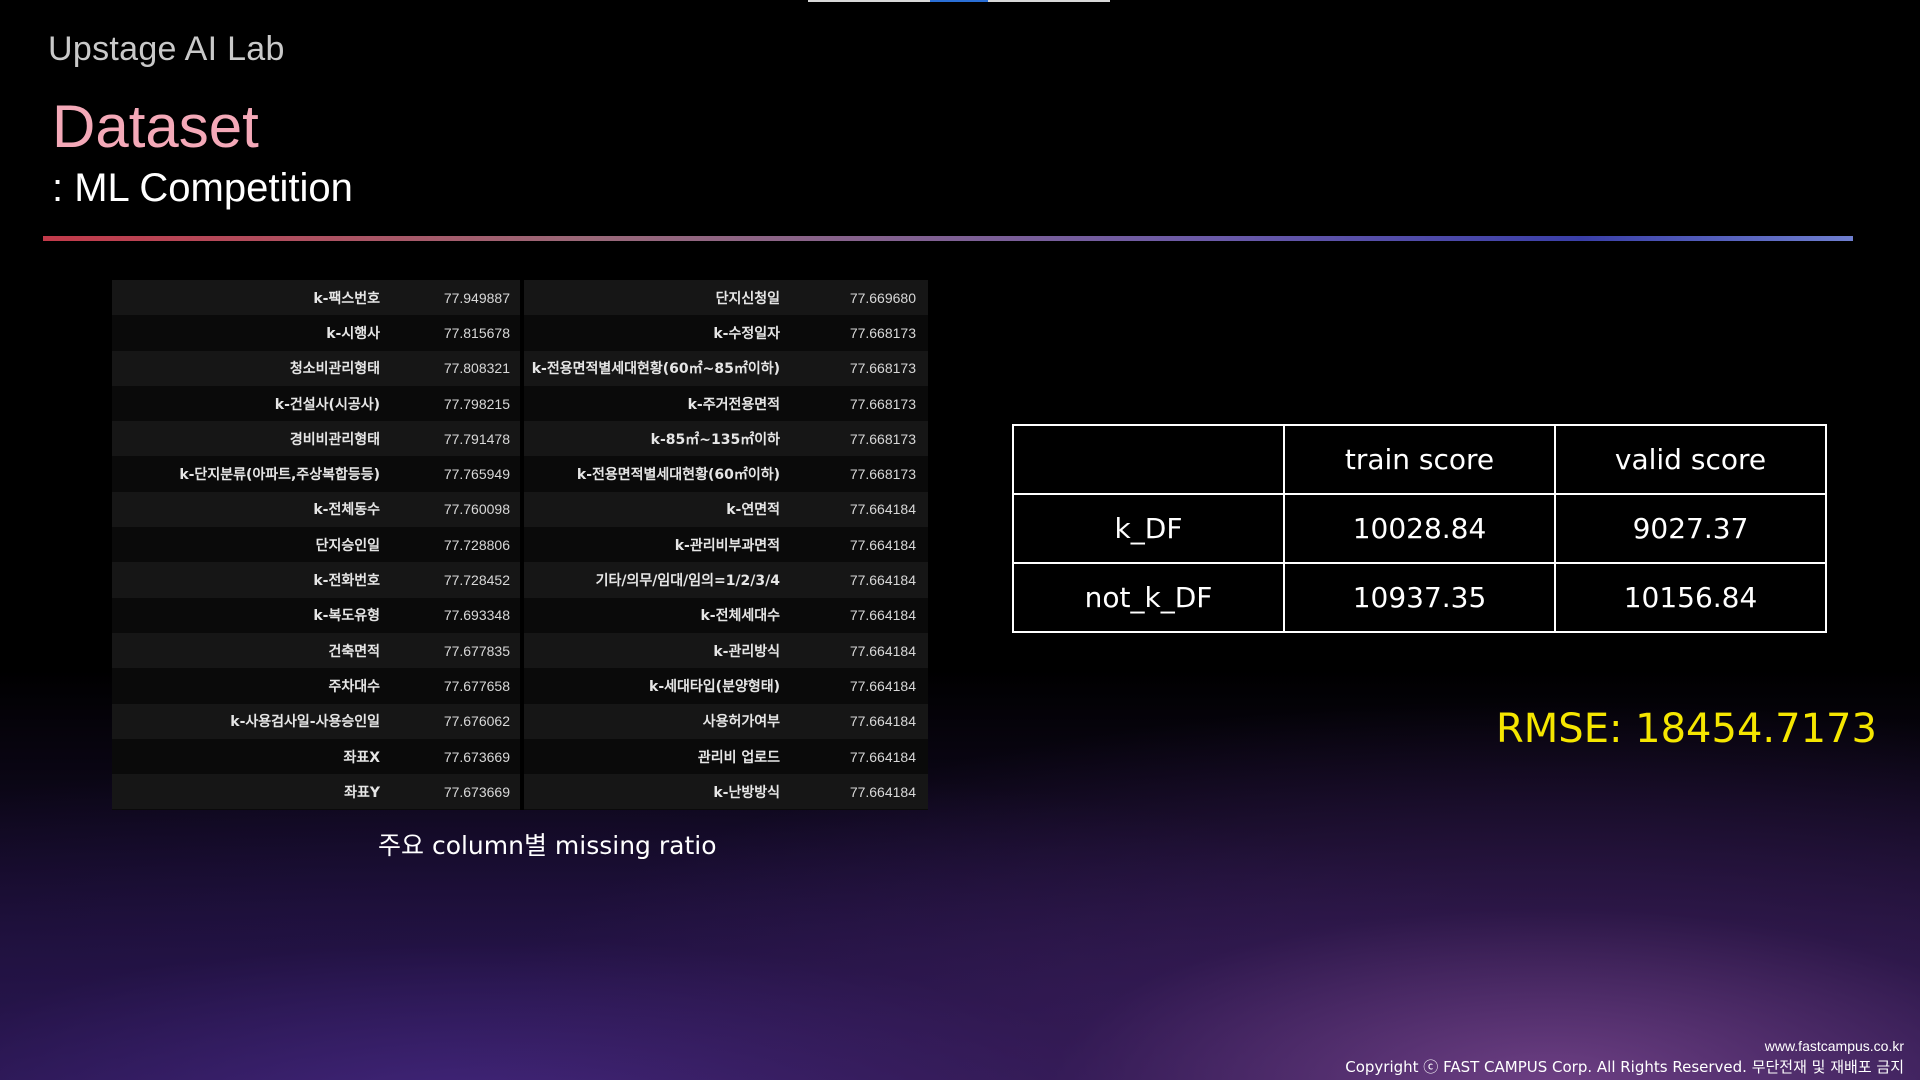 The height and width of the screenshot is (1080, 1920). Describe the element at coordinates (1148, 597) in the screenshot. I see `score-row-label: not_k_DF` at that location.